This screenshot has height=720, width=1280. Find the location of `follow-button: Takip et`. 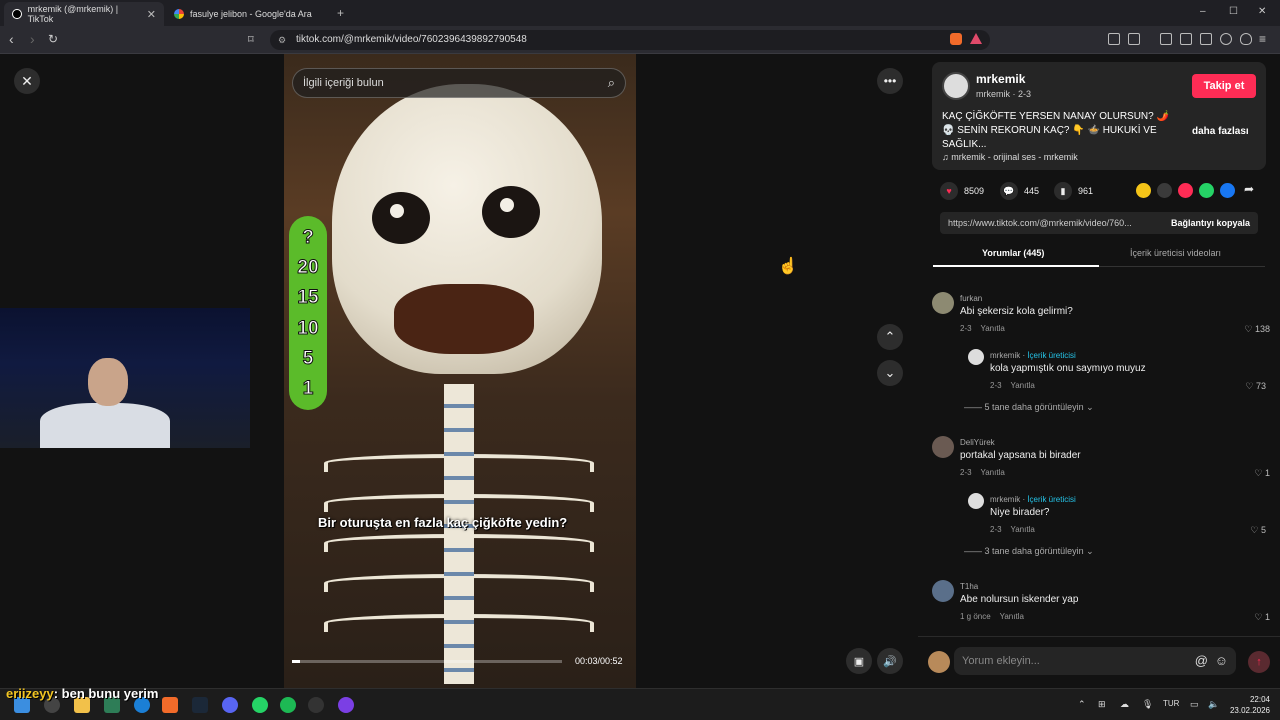

follow-button: Takip et is located at coordinates (1224, 86).